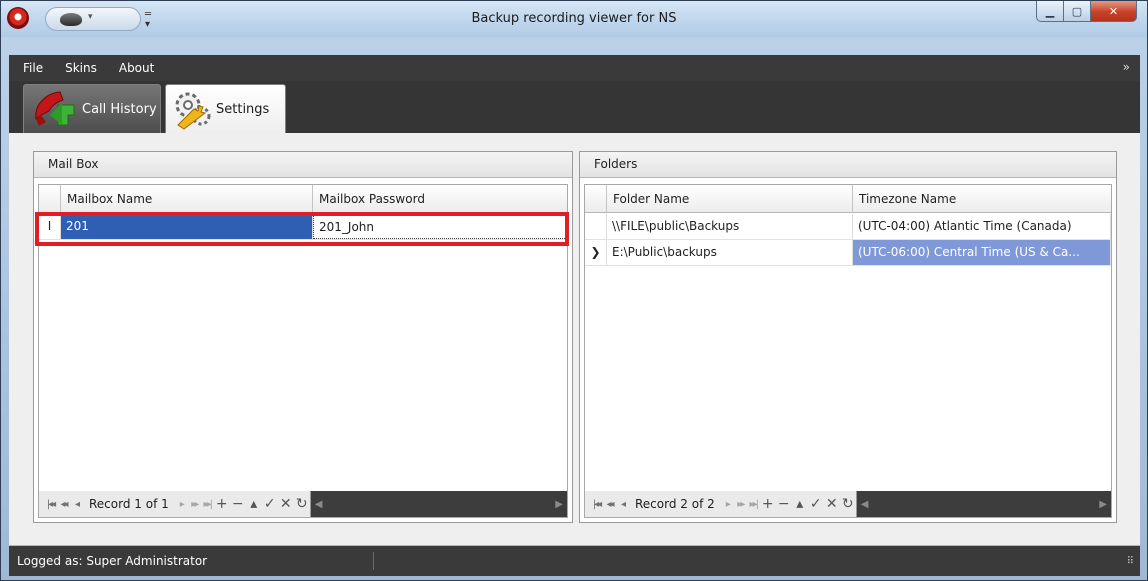 The height and width of the screenshot is (581, 1148). I want to click on folders-grid-header: Folder Name Timezone Name, so click(848, 199).